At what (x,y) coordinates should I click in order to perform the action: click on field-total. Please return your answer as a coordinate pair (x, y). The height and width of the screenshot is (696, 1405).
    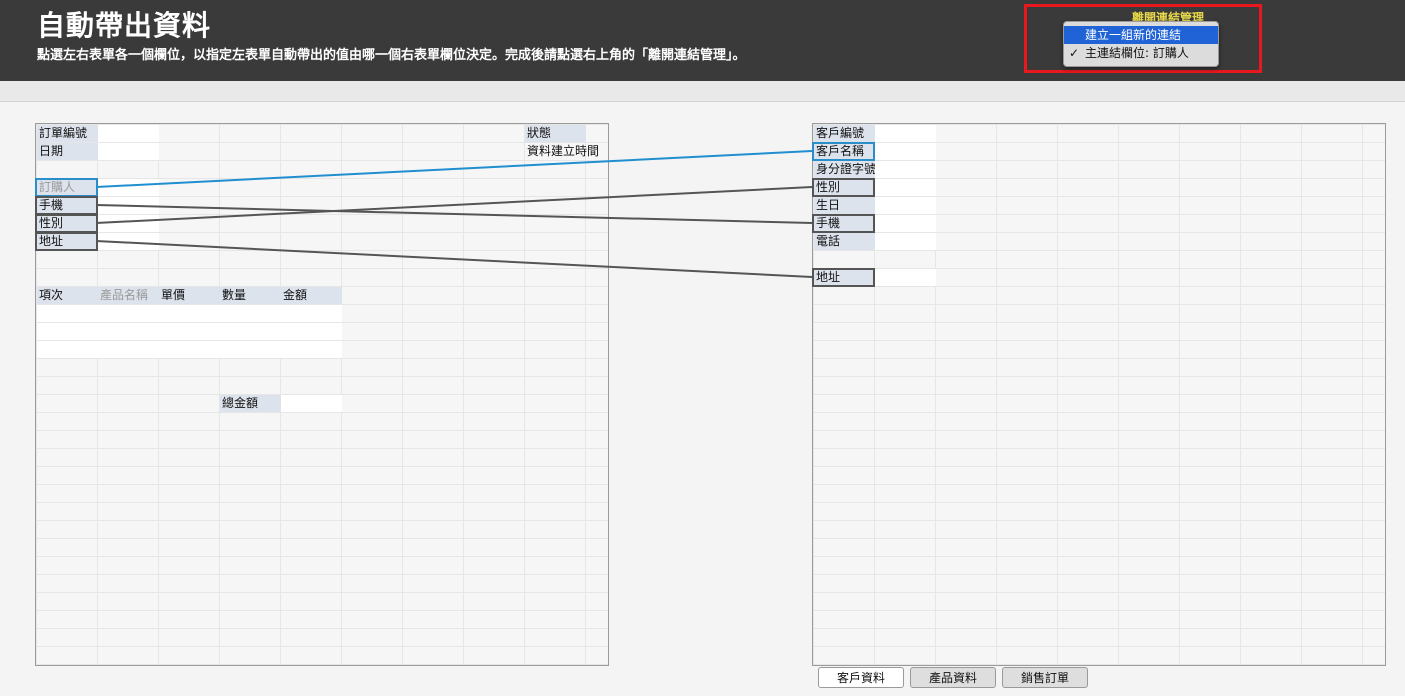
    Looking at the image, I should click on (311, 403).